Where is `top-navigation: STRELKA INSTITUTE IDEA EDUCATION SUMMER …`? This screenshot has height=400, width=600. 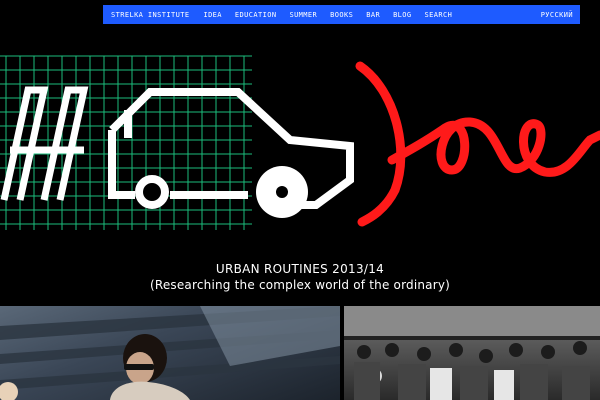 top-navigation: STRELKA INSTITUTE IDEA EDUCATION SUMMER … is located at coordinates (341, 14).